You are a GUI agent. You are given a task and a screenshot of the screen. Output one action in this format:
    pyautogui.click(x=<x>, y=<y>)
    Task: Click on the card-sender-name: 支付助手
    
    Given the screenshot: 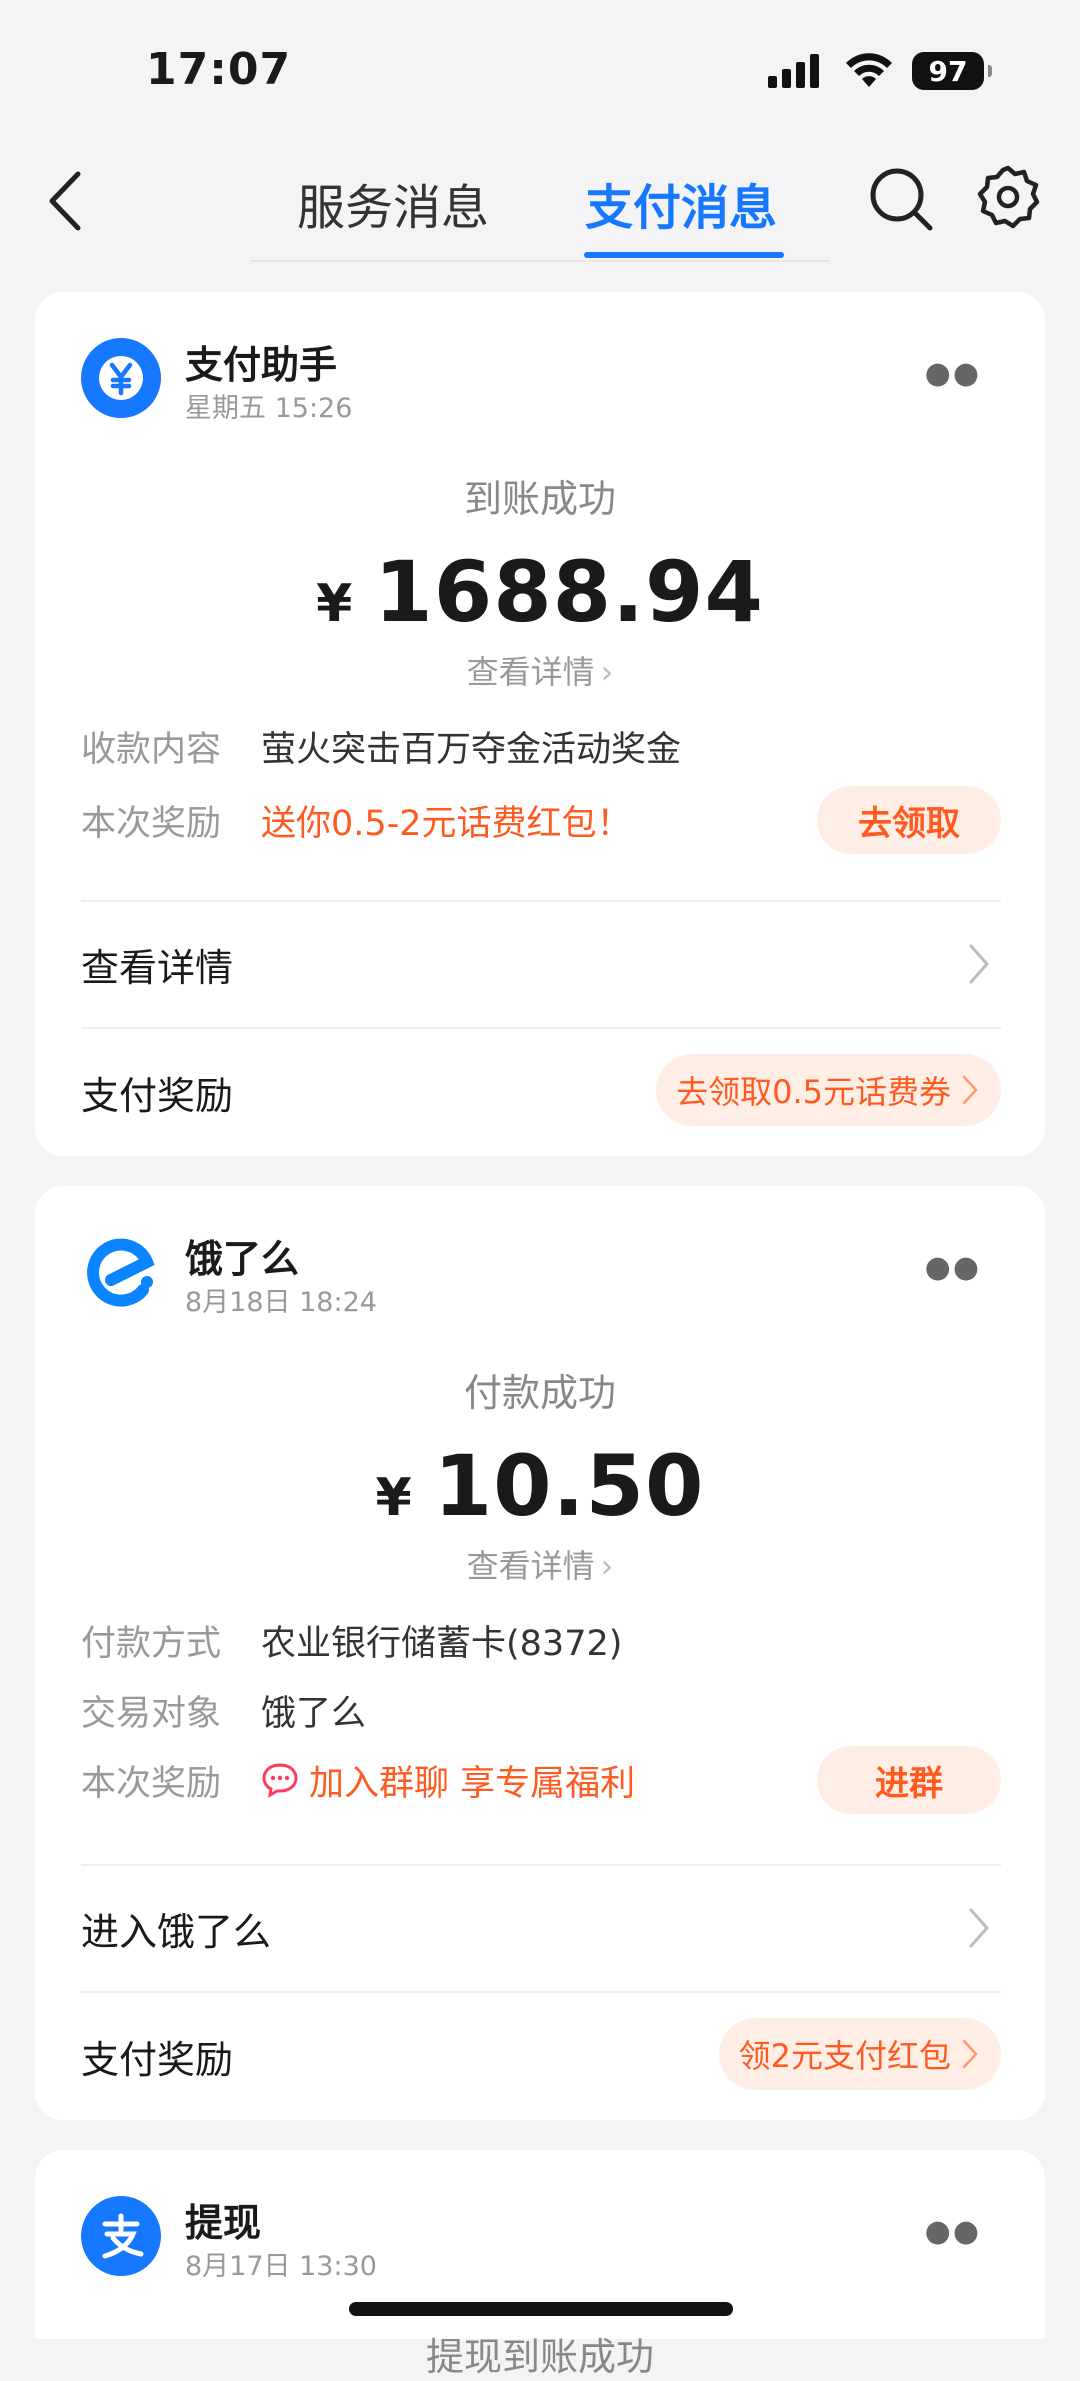 What is the action you would take?
    pyautogui.click(x=261, y=365)
    